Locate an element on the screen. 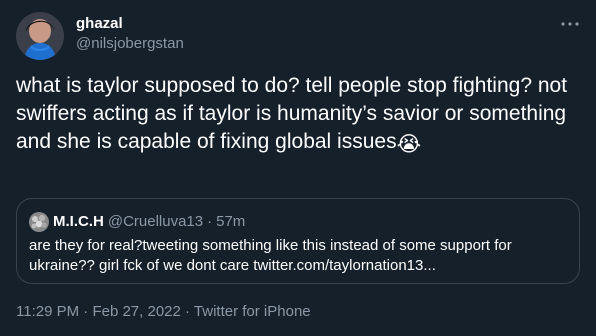  tweet-source: Twitter for iPhone is located at coordinates (252, 311).